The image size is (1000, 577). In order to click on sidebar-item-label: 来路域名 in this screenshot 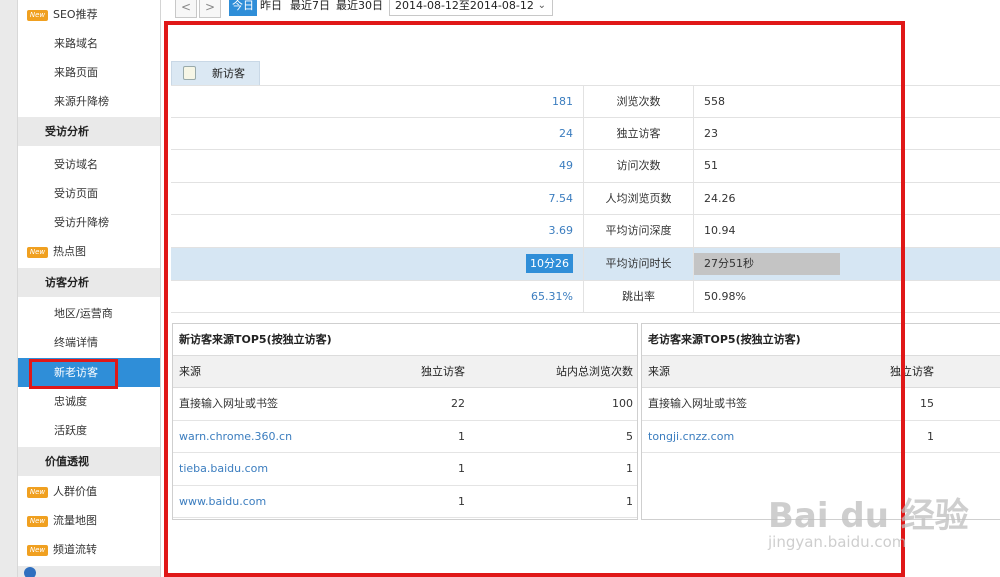, I will do `click(76, 43)`.